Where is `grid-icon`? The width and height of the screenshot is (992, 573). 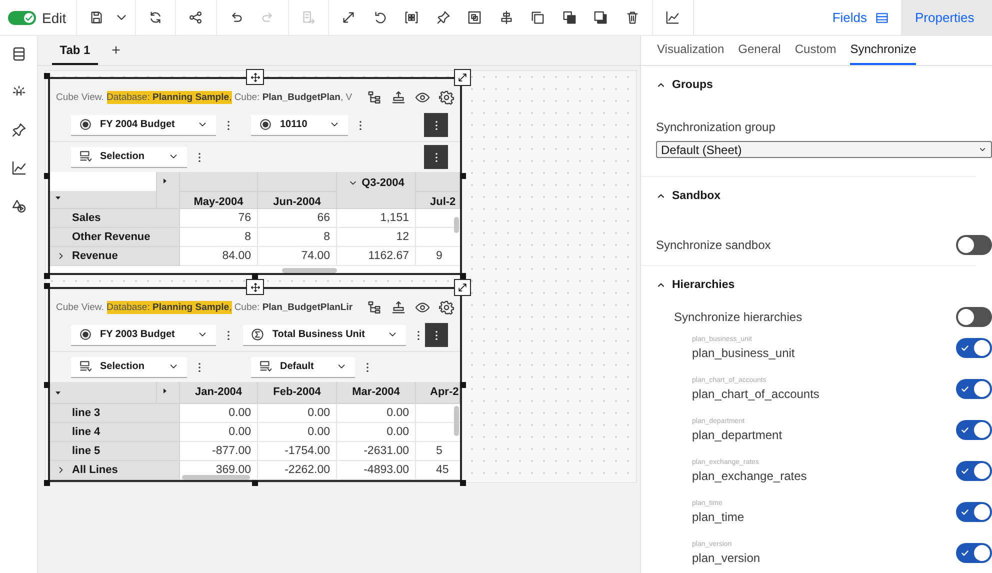
grid-icon is located at coordinates (412, 17).